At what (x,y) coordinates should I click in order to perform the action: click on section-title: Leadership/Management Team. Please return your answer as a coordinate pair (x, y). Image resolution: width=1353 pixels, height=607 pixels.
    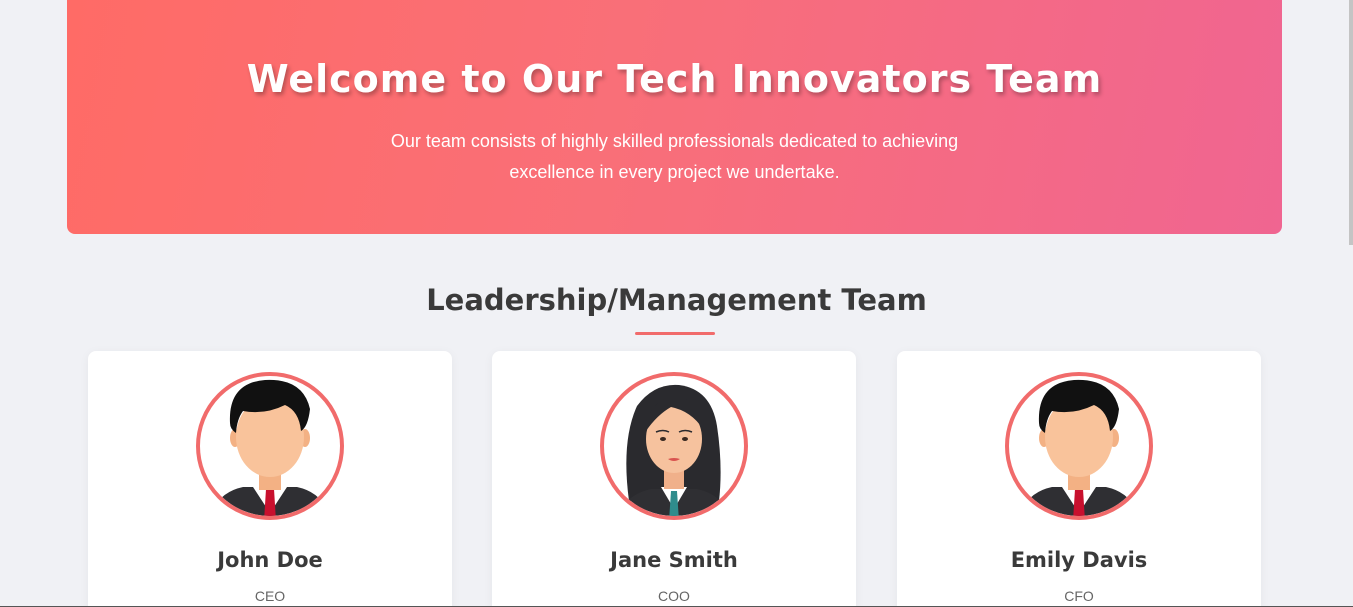
    Looking at the image, I should click on (676, 300).